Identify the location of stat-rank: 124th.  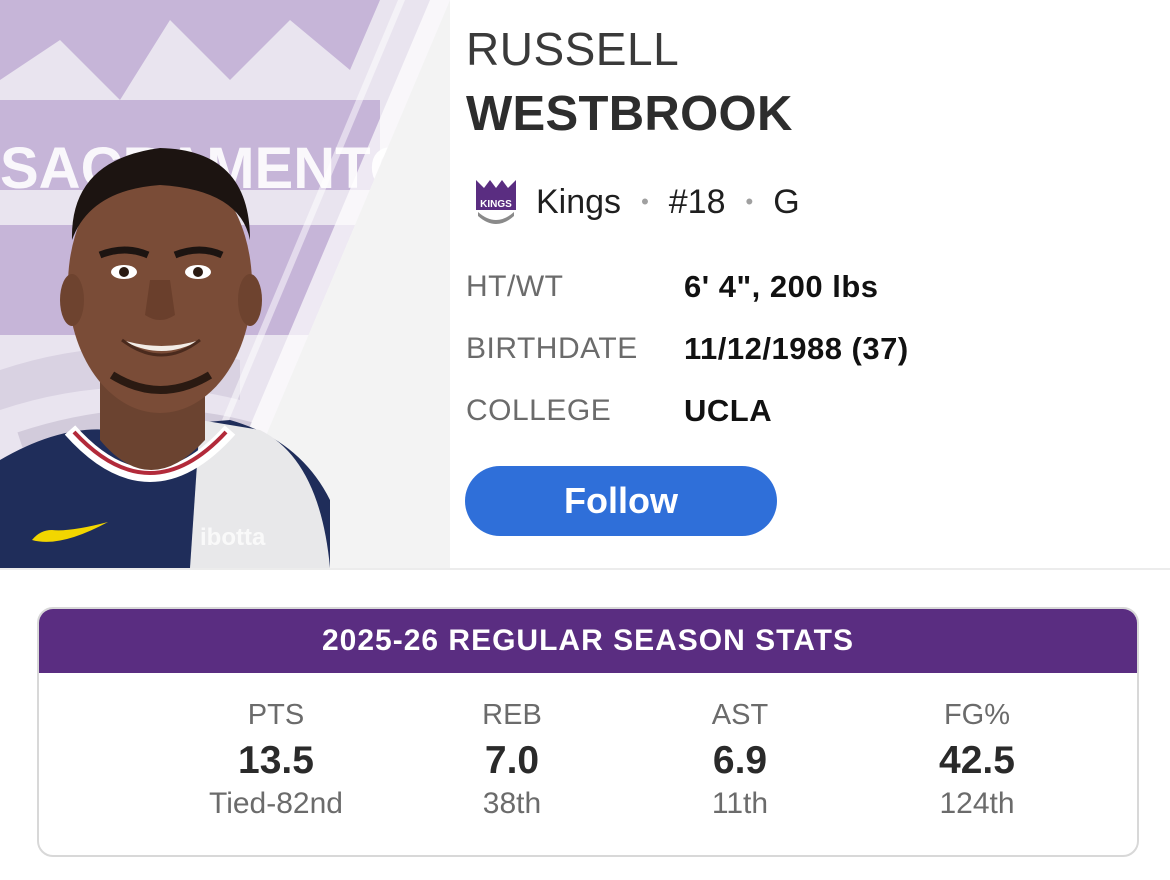
(977, 803).